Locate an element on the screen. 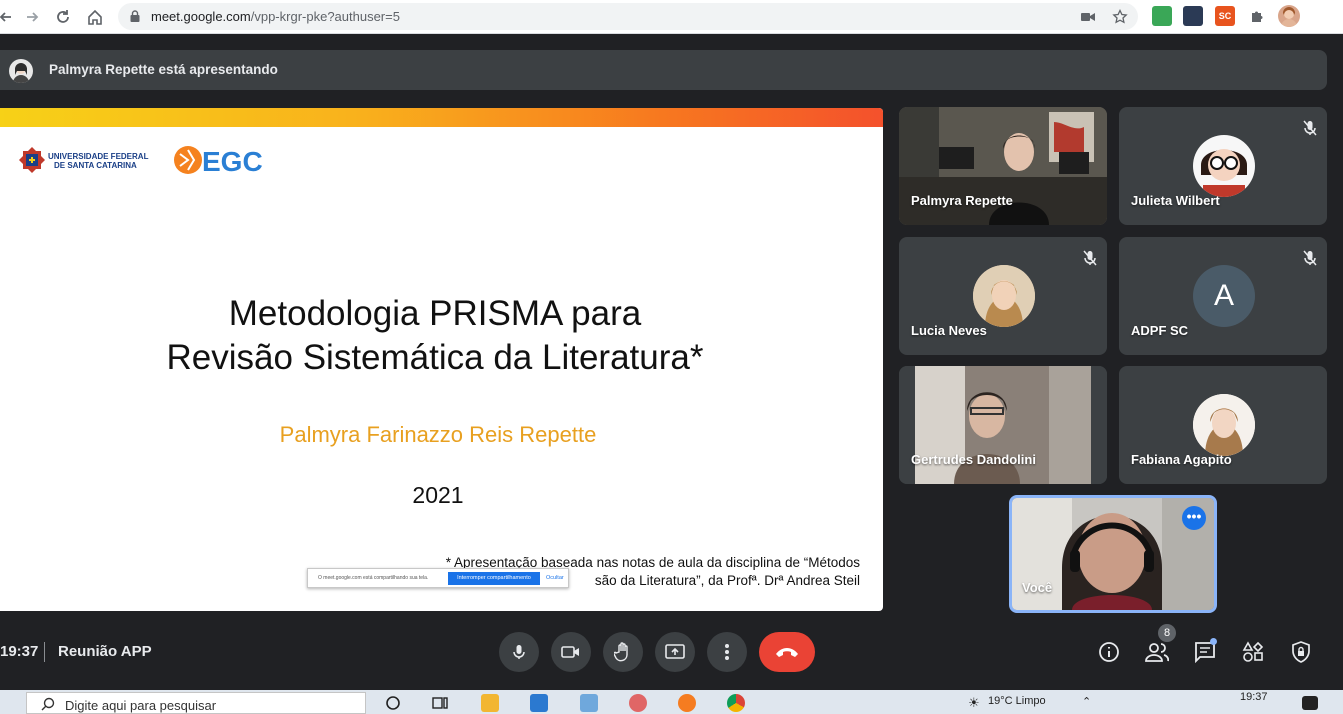 The height and width of the screenshot is (714, 1343). extension-icon-dark is located at coordinates (1193, 16).